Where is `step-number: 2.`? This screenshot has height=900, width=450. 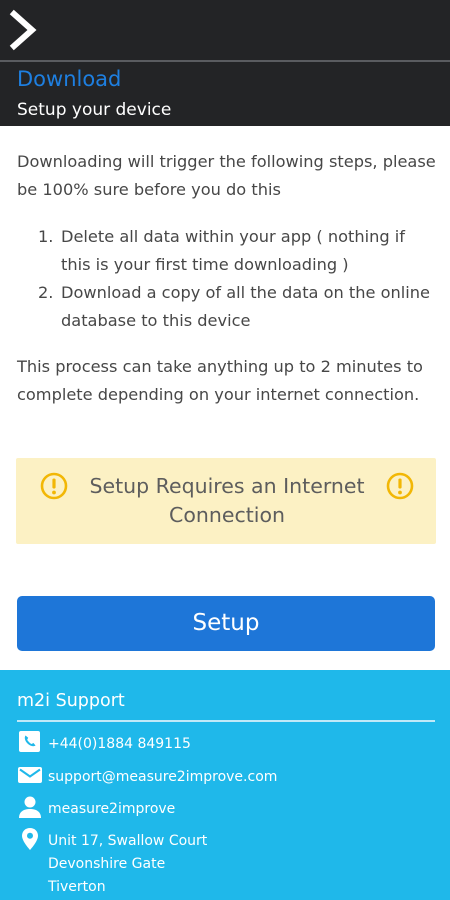
step-number: 2. is located at coordinates (46, 292).